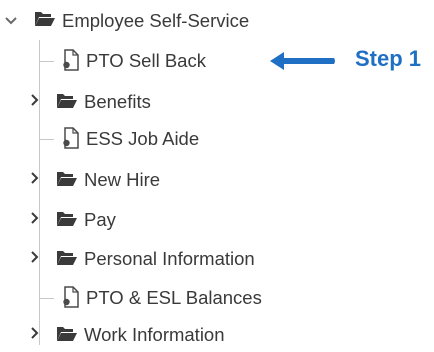 The width and height of the screenshot is (434, 352). What do you see at coordinates (11, 21) in the screenshot?
I see `chevron-down-icon` at bounding box center [11, 21].